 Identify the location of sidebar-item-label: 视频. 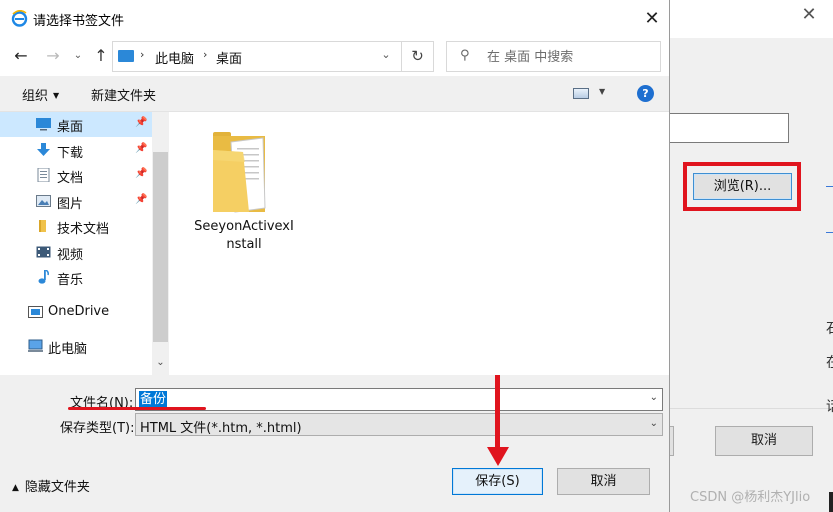
(70, 255).